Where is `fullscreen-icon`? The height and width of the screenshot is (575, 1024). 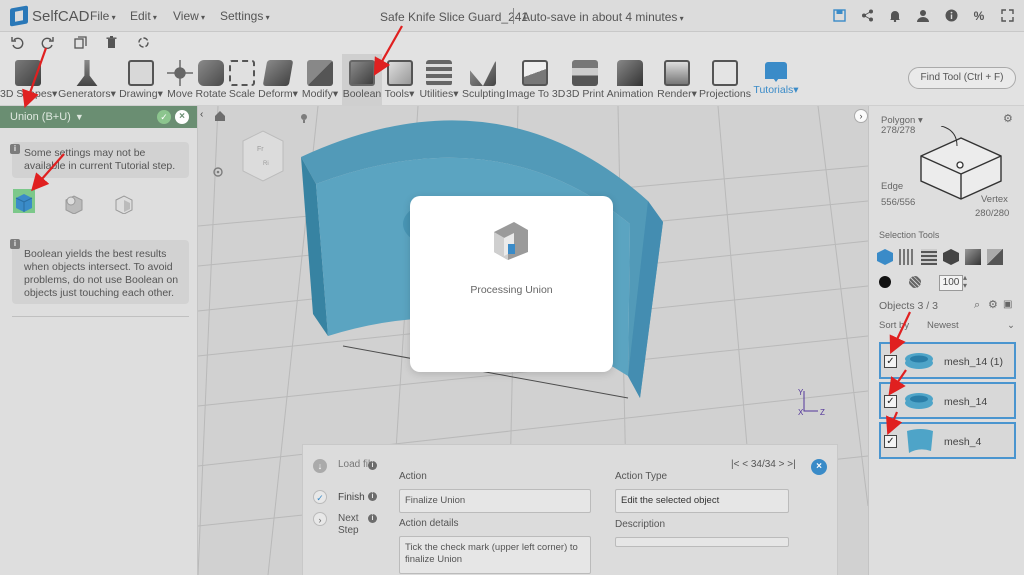 fullscreen-icon is located at coordinates (1007, 16).